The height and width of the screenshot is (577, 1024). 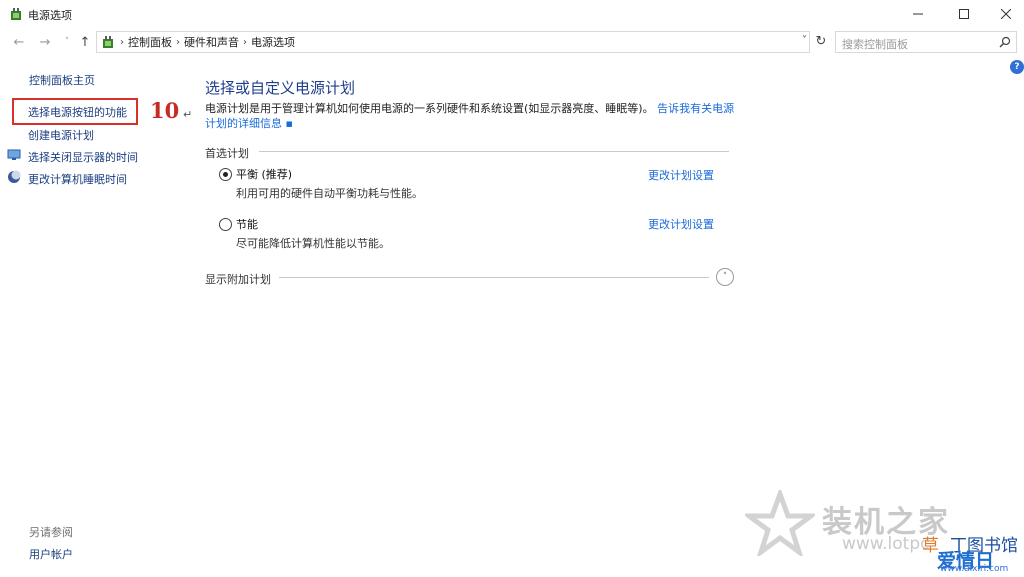 I want to click on sidebar-item-display-off: 选择关闭显示器的时间, so click(x=83, y=157).